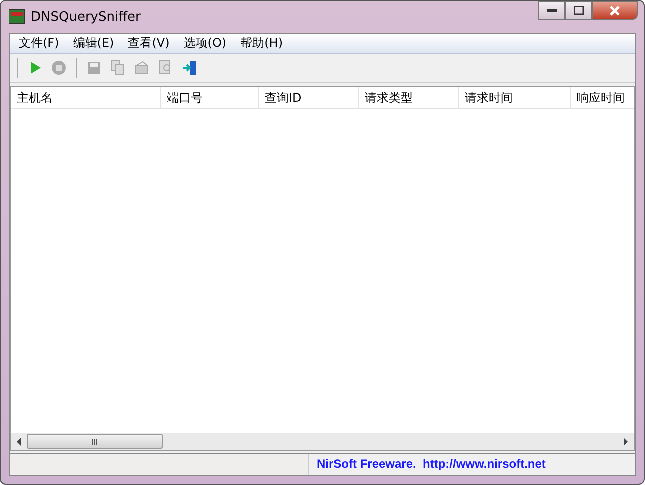  What do you see at coordinates (431, 464) in the screenshot?
I see `status-link: NirSoft Freeware. http://www.nirsoft.net` at bounding box center [431, 464].